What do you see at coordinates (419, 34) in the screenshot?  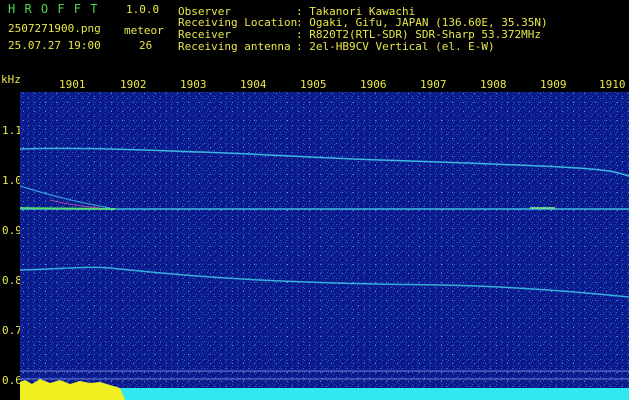 I see `info-value-receiver: : R820T2(RTL-SDR) SDR-Sharp 53.372MHz` at bounding box center [419, 34].